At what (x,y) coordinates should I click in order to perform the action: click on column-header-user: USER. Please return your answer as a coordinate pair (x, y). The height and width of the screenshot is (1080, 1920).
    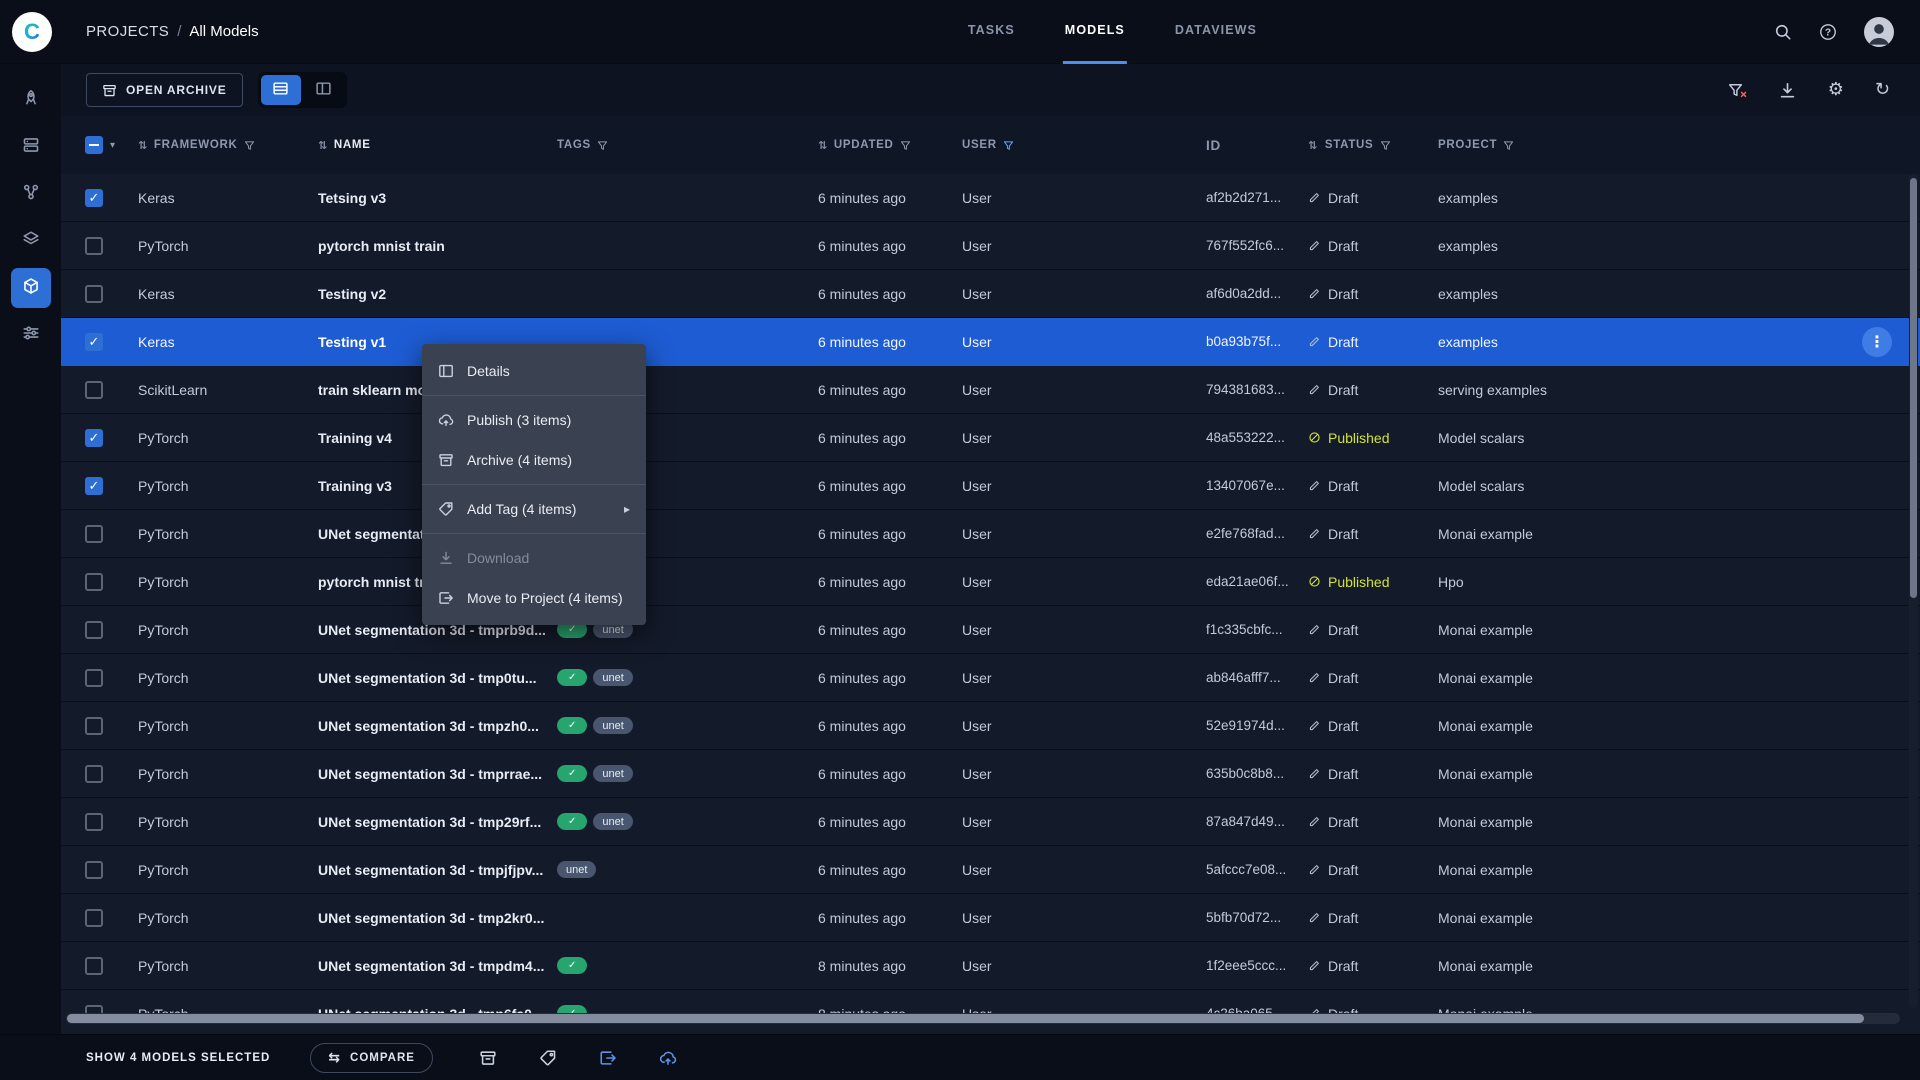
    Looking at the image, I should click on (1084, 145).